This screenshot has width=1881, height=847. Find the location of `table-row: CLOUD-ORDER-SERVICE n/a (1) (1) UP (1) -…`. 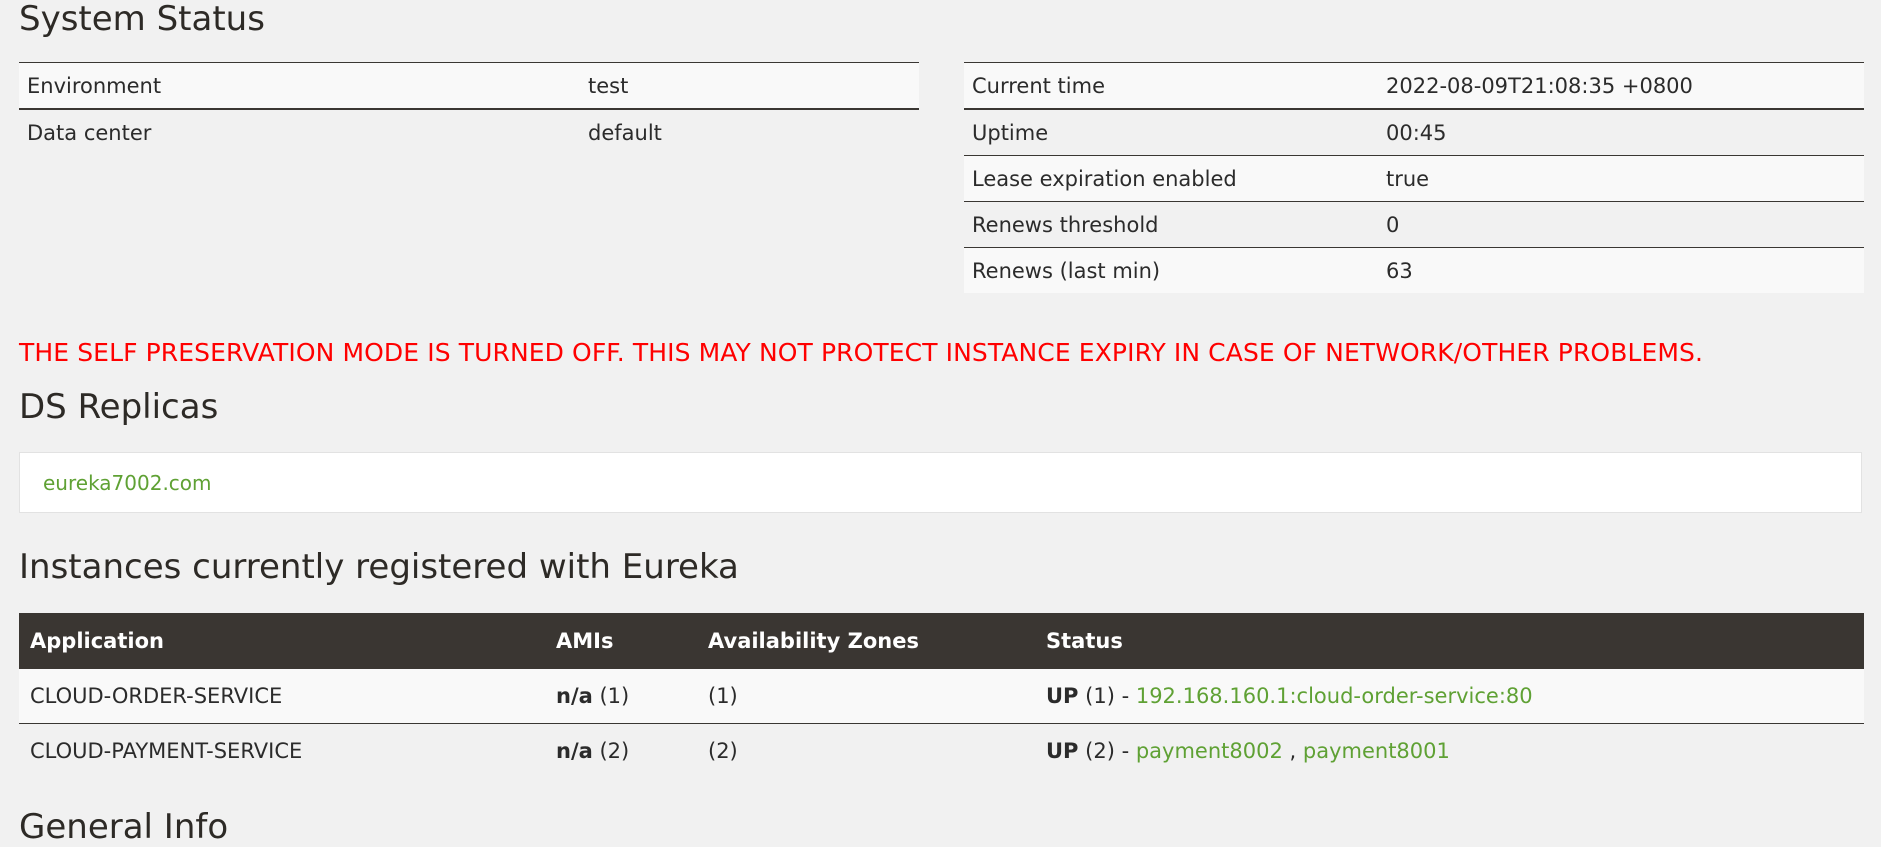

table-row: CLOUD-ORDER-SERVICE n/a (1) (1) UP (1) -… is located at coordinates (941, 696).